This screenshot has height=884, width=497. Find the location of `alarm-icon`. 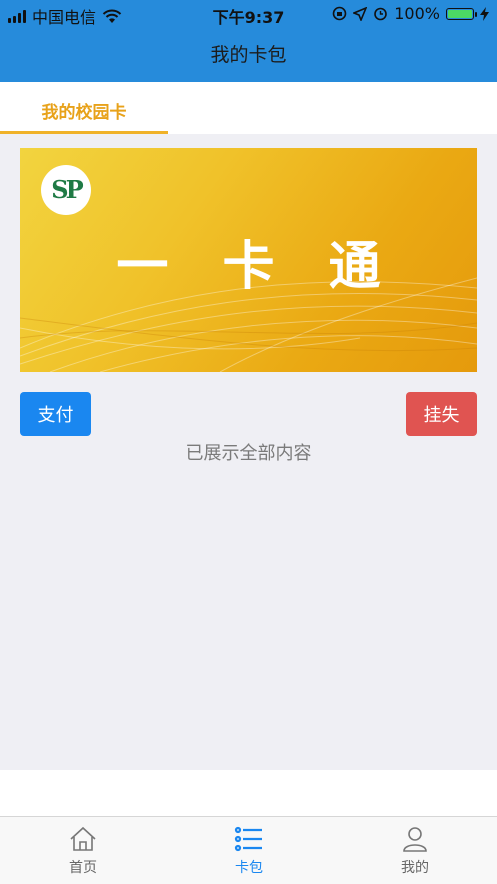

alarm-icon is located at coordinates (381, 14).